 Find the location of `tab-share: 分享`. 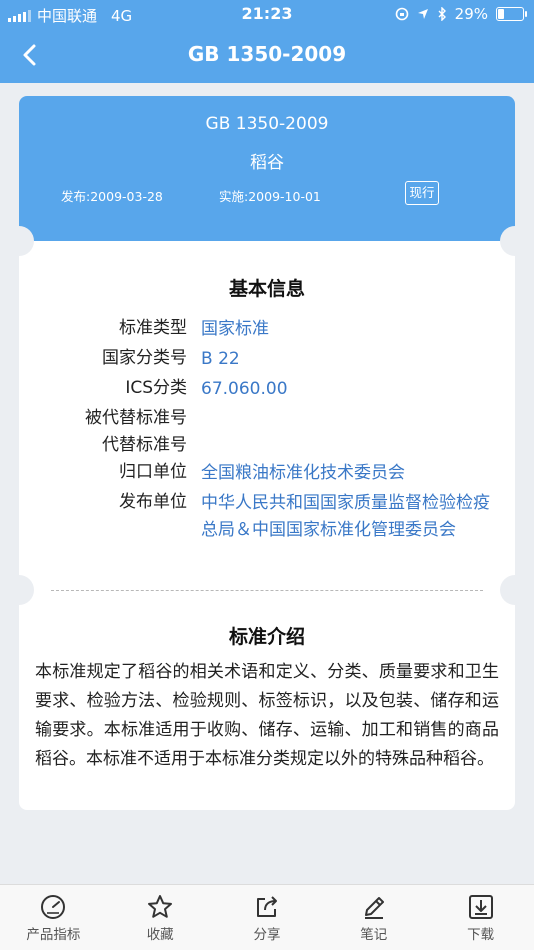

tab-share: 分享 is located at coordinates (267, 917).